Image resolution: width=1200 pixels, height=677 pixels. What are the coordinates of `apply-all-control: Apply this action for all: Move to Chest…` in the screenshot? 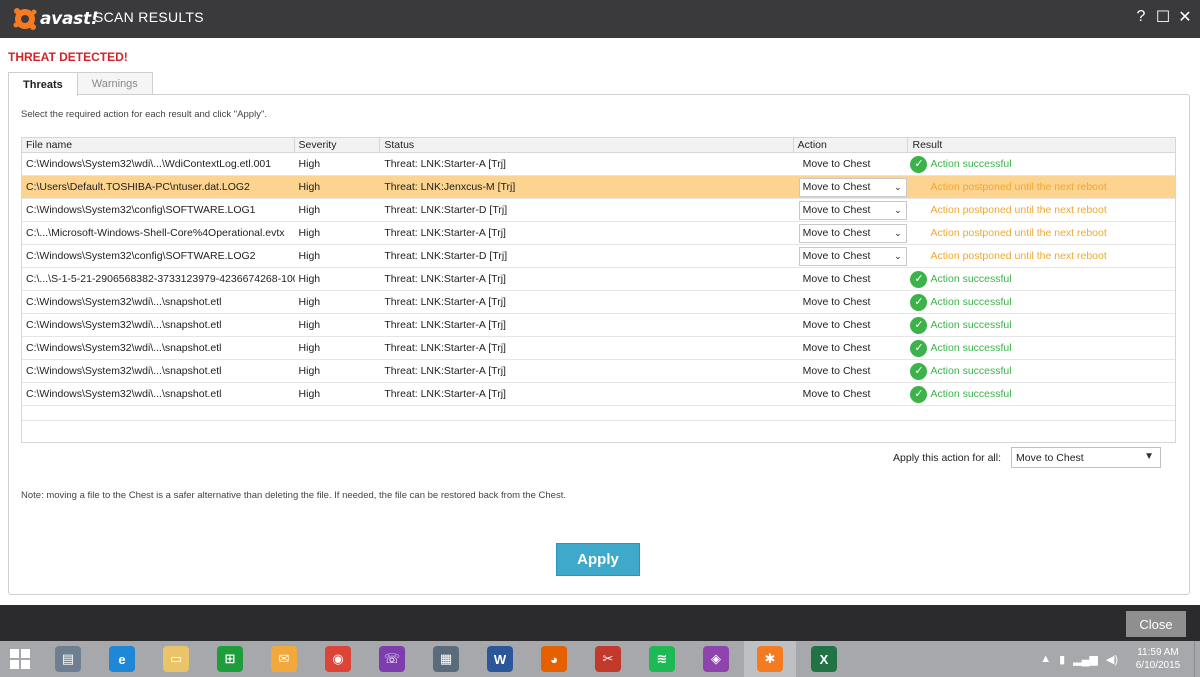 It's located at (1027, 457).